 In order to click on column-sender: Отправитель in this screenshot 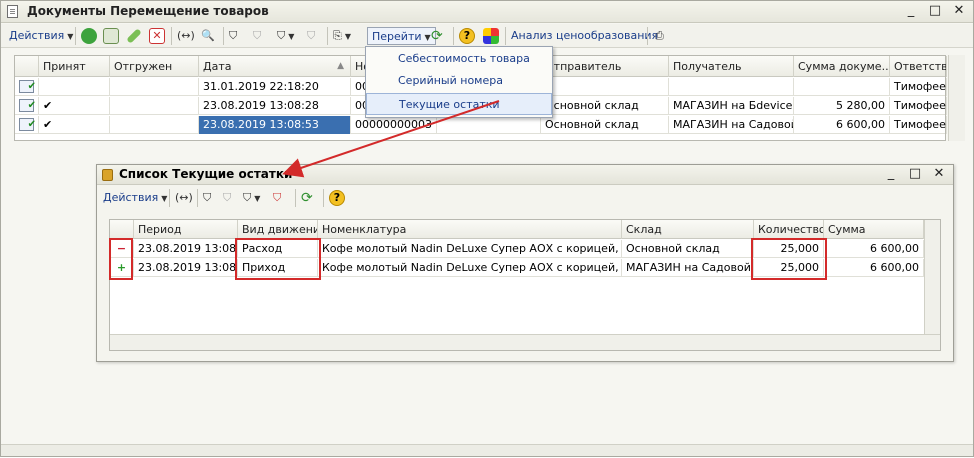, I will do `click(605, 66)`.